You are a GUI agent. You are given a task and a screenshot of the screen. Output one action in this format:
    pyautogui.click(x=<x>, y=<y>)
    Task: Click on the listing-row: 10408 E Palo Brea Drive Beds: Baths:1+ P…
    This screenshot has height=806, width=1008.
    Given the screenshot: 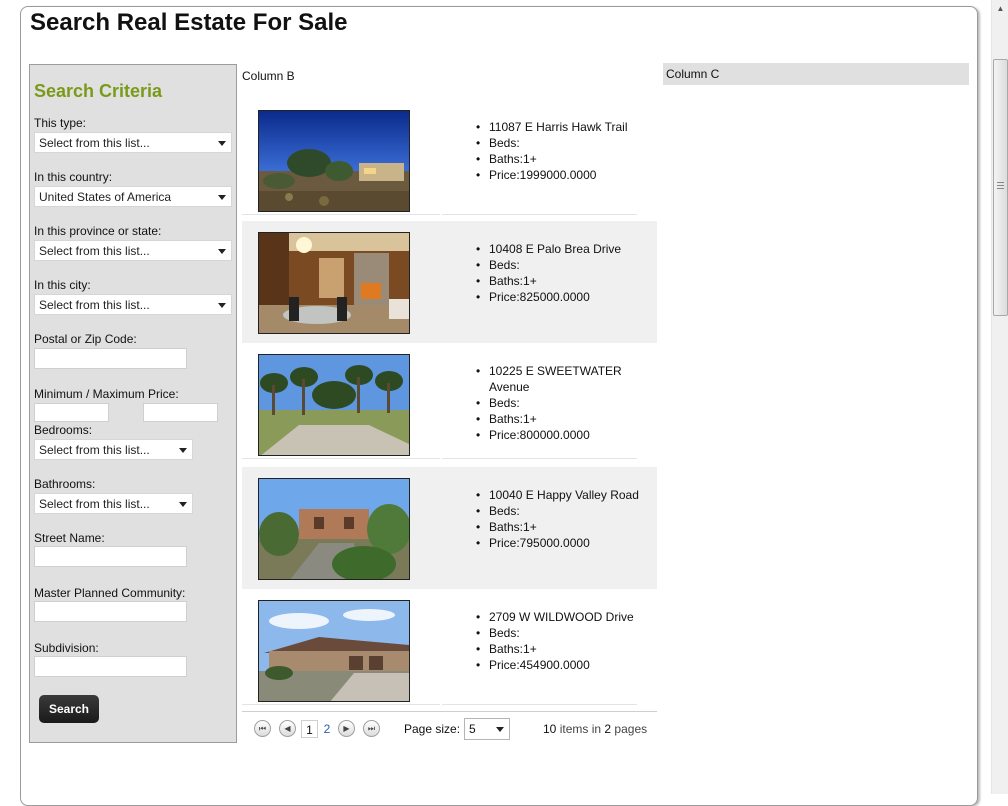 What is the action you would take?
    pyautogui.click(x=449, y=282)
    